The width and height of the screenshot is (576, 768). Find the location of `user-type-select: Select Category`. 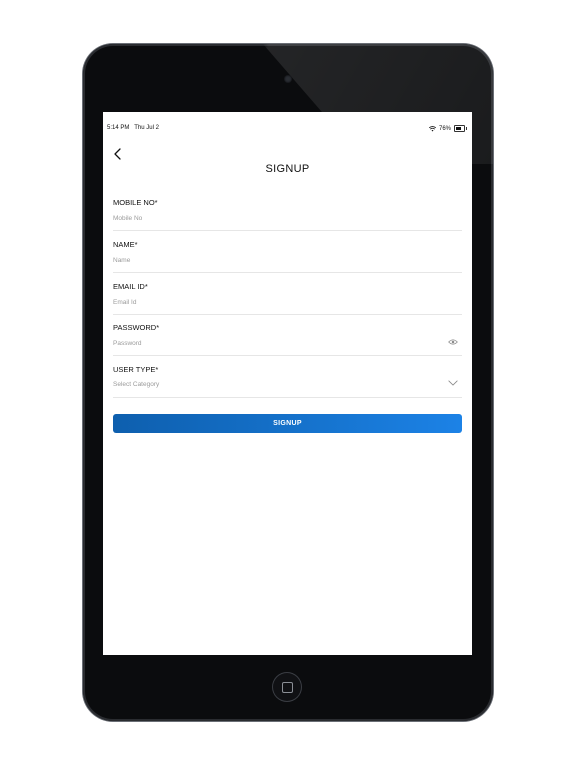

user-type-select: Select Category is located at coordinates (287, 384).